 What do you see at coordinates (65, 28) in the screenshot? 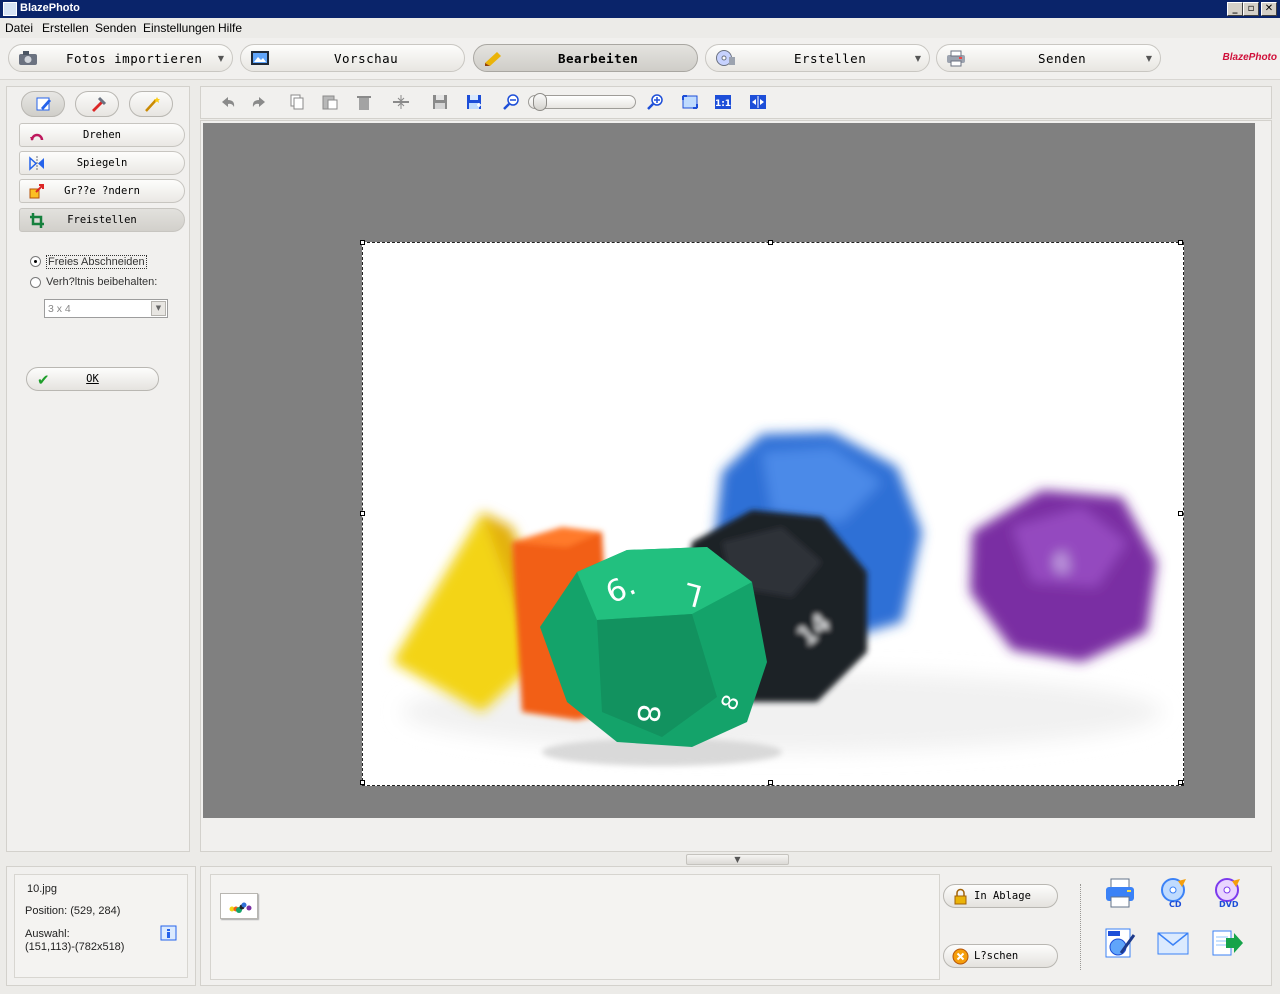
I see `menu-erstellen: Erstellen` at bounding box center [65, 28].